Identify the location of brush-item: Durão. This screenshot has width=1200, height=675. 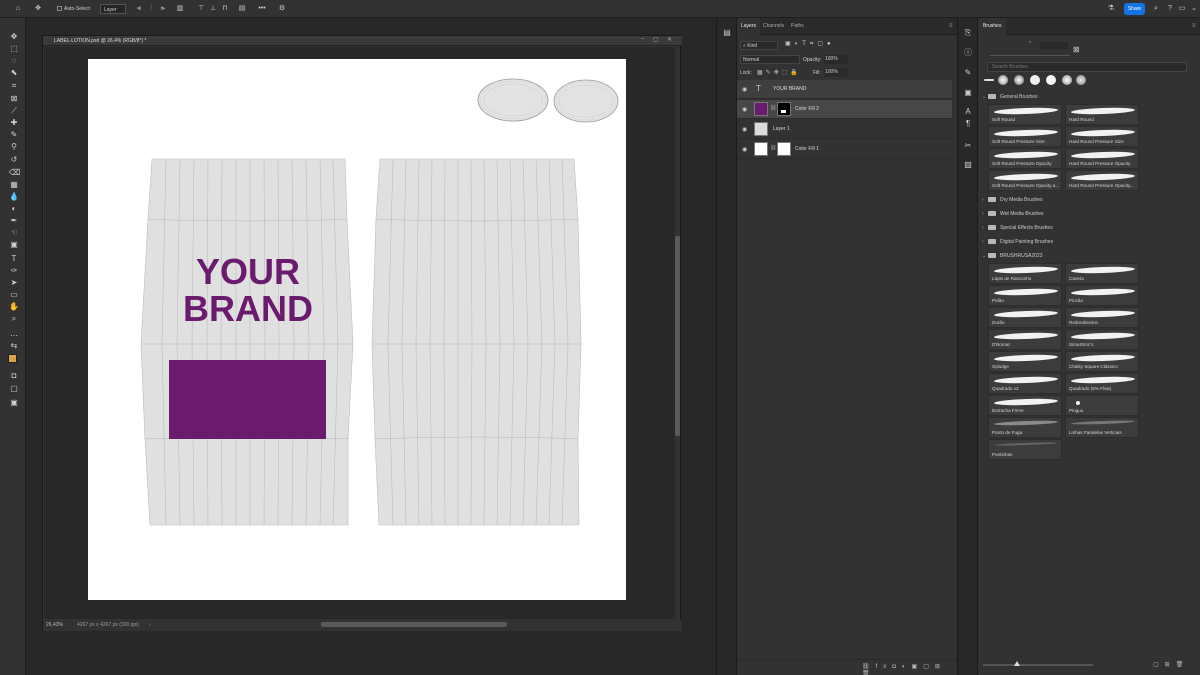
(1025, 317).